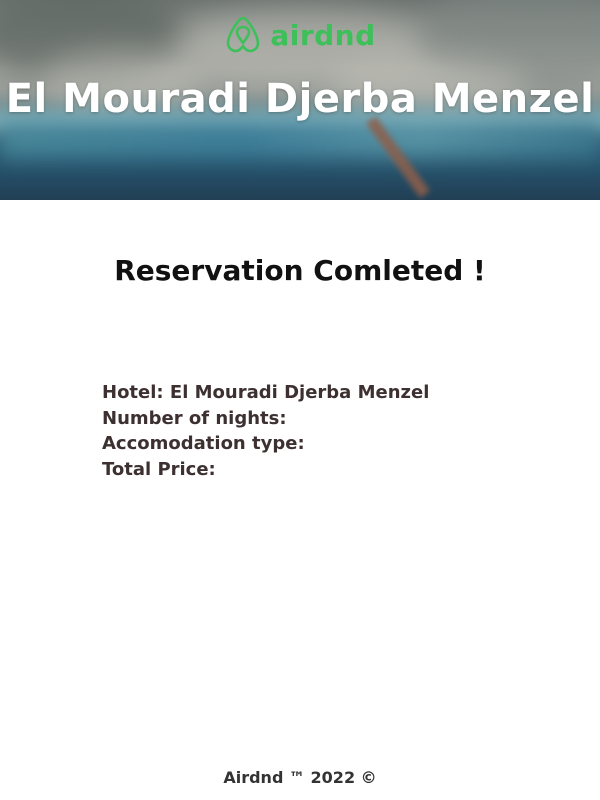 This screenshot has height=800, width=600. I want to click on footer-copyright: Airdnd ™ 2022 ©, so click(300, 777).